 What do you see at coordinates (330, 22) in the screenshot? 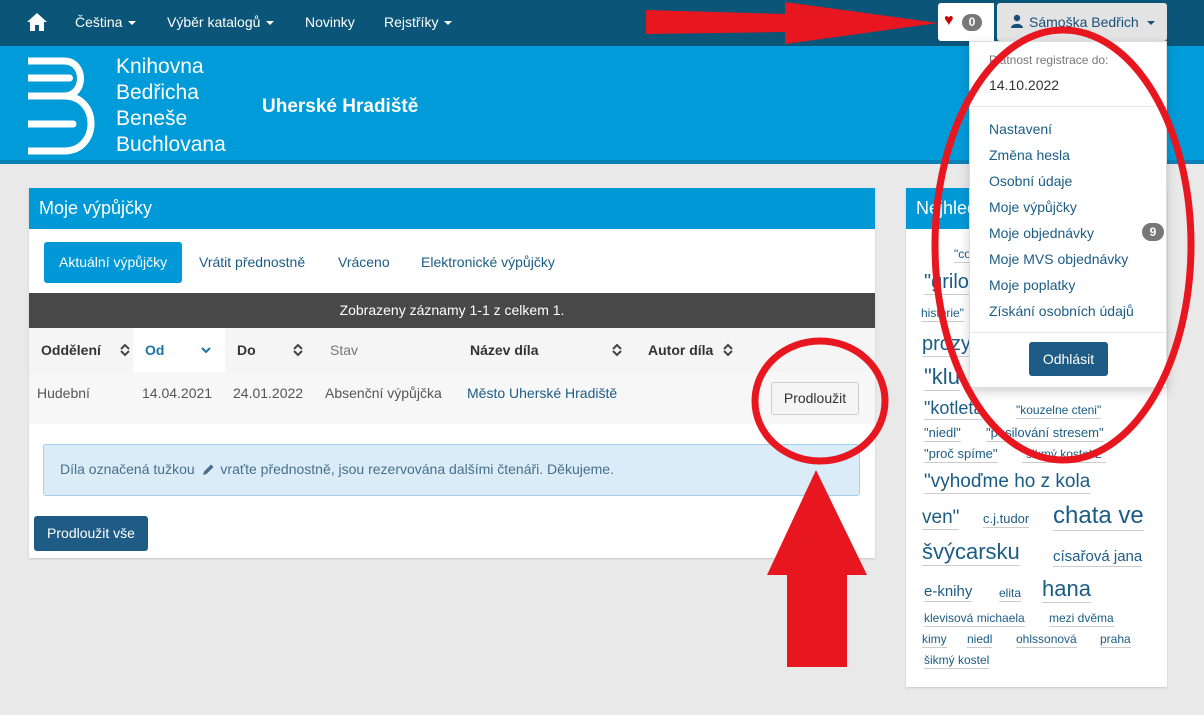
I see `news-link: Novinky` at bounding box center [330, 22].